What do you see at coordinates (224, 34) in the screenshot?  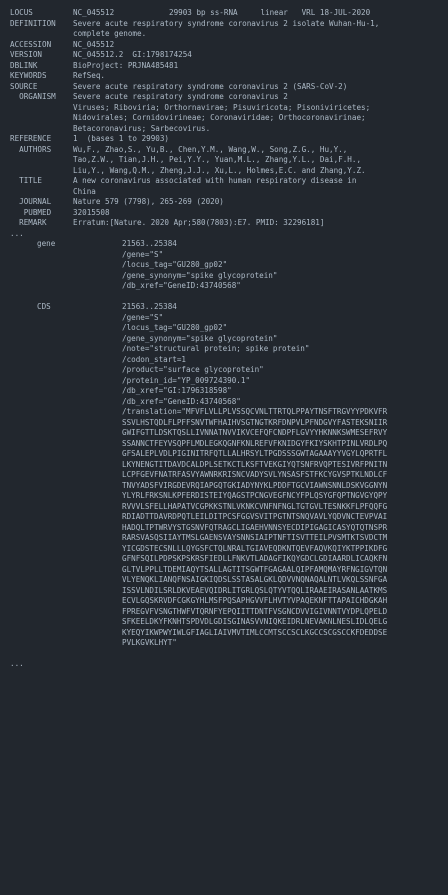 I see `definition-line: complete genome.` at bounding box center [224, 34].